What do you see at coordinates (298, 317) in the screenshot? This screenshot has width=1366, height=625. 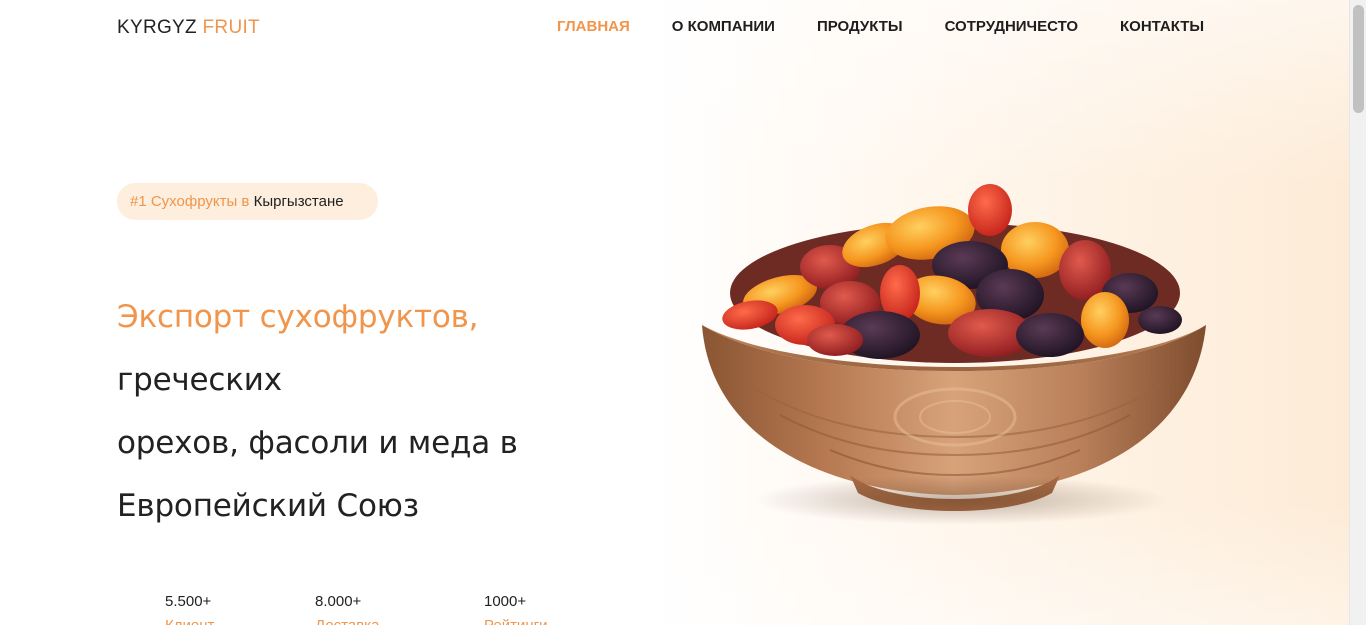 I see `hero-accent-text: Экспорт сухофруктов,` at bounding box center [298, 317].